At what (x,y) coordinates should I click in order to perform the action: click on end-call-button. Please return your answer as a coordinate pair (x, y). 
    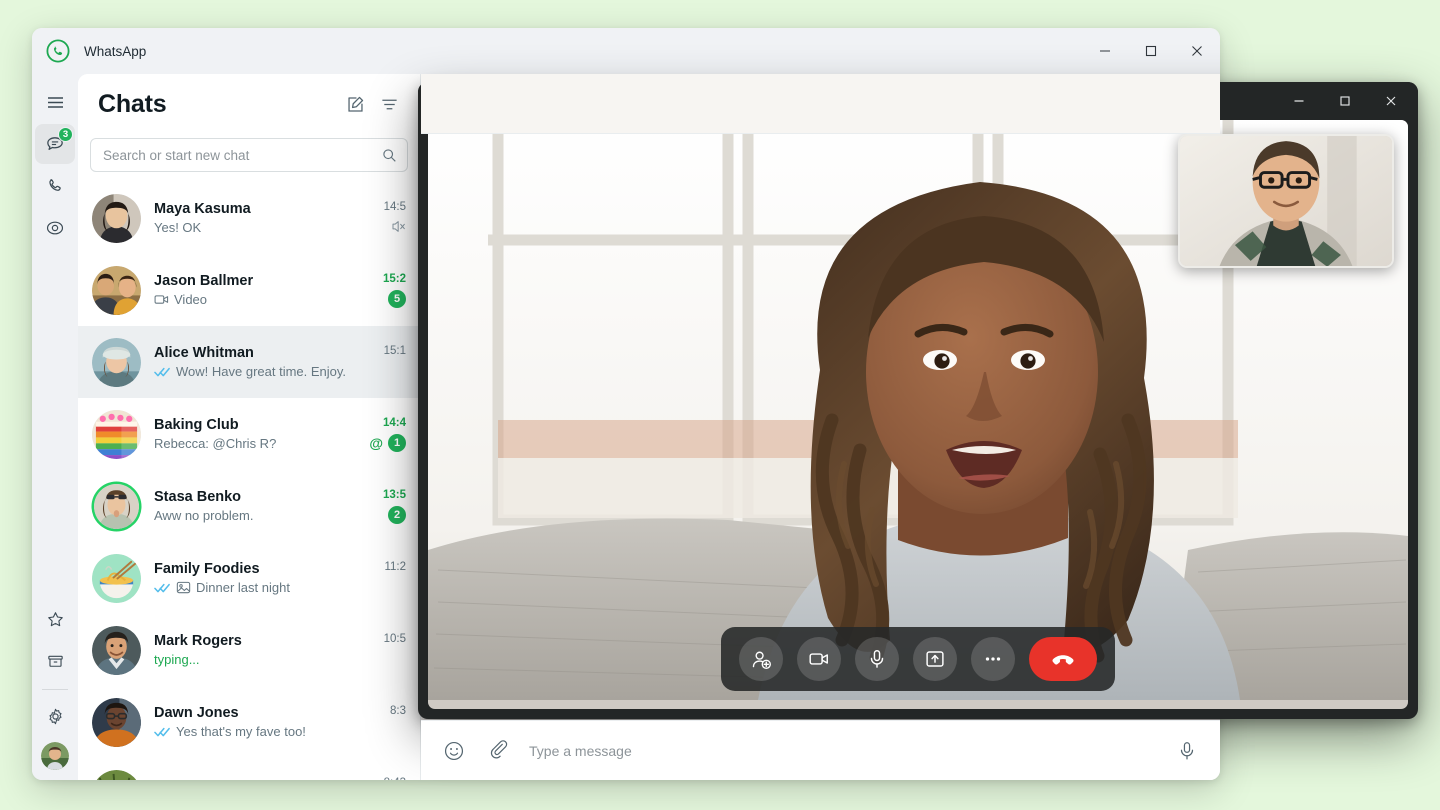
    Looking at the image, I should click on (1063, 659).